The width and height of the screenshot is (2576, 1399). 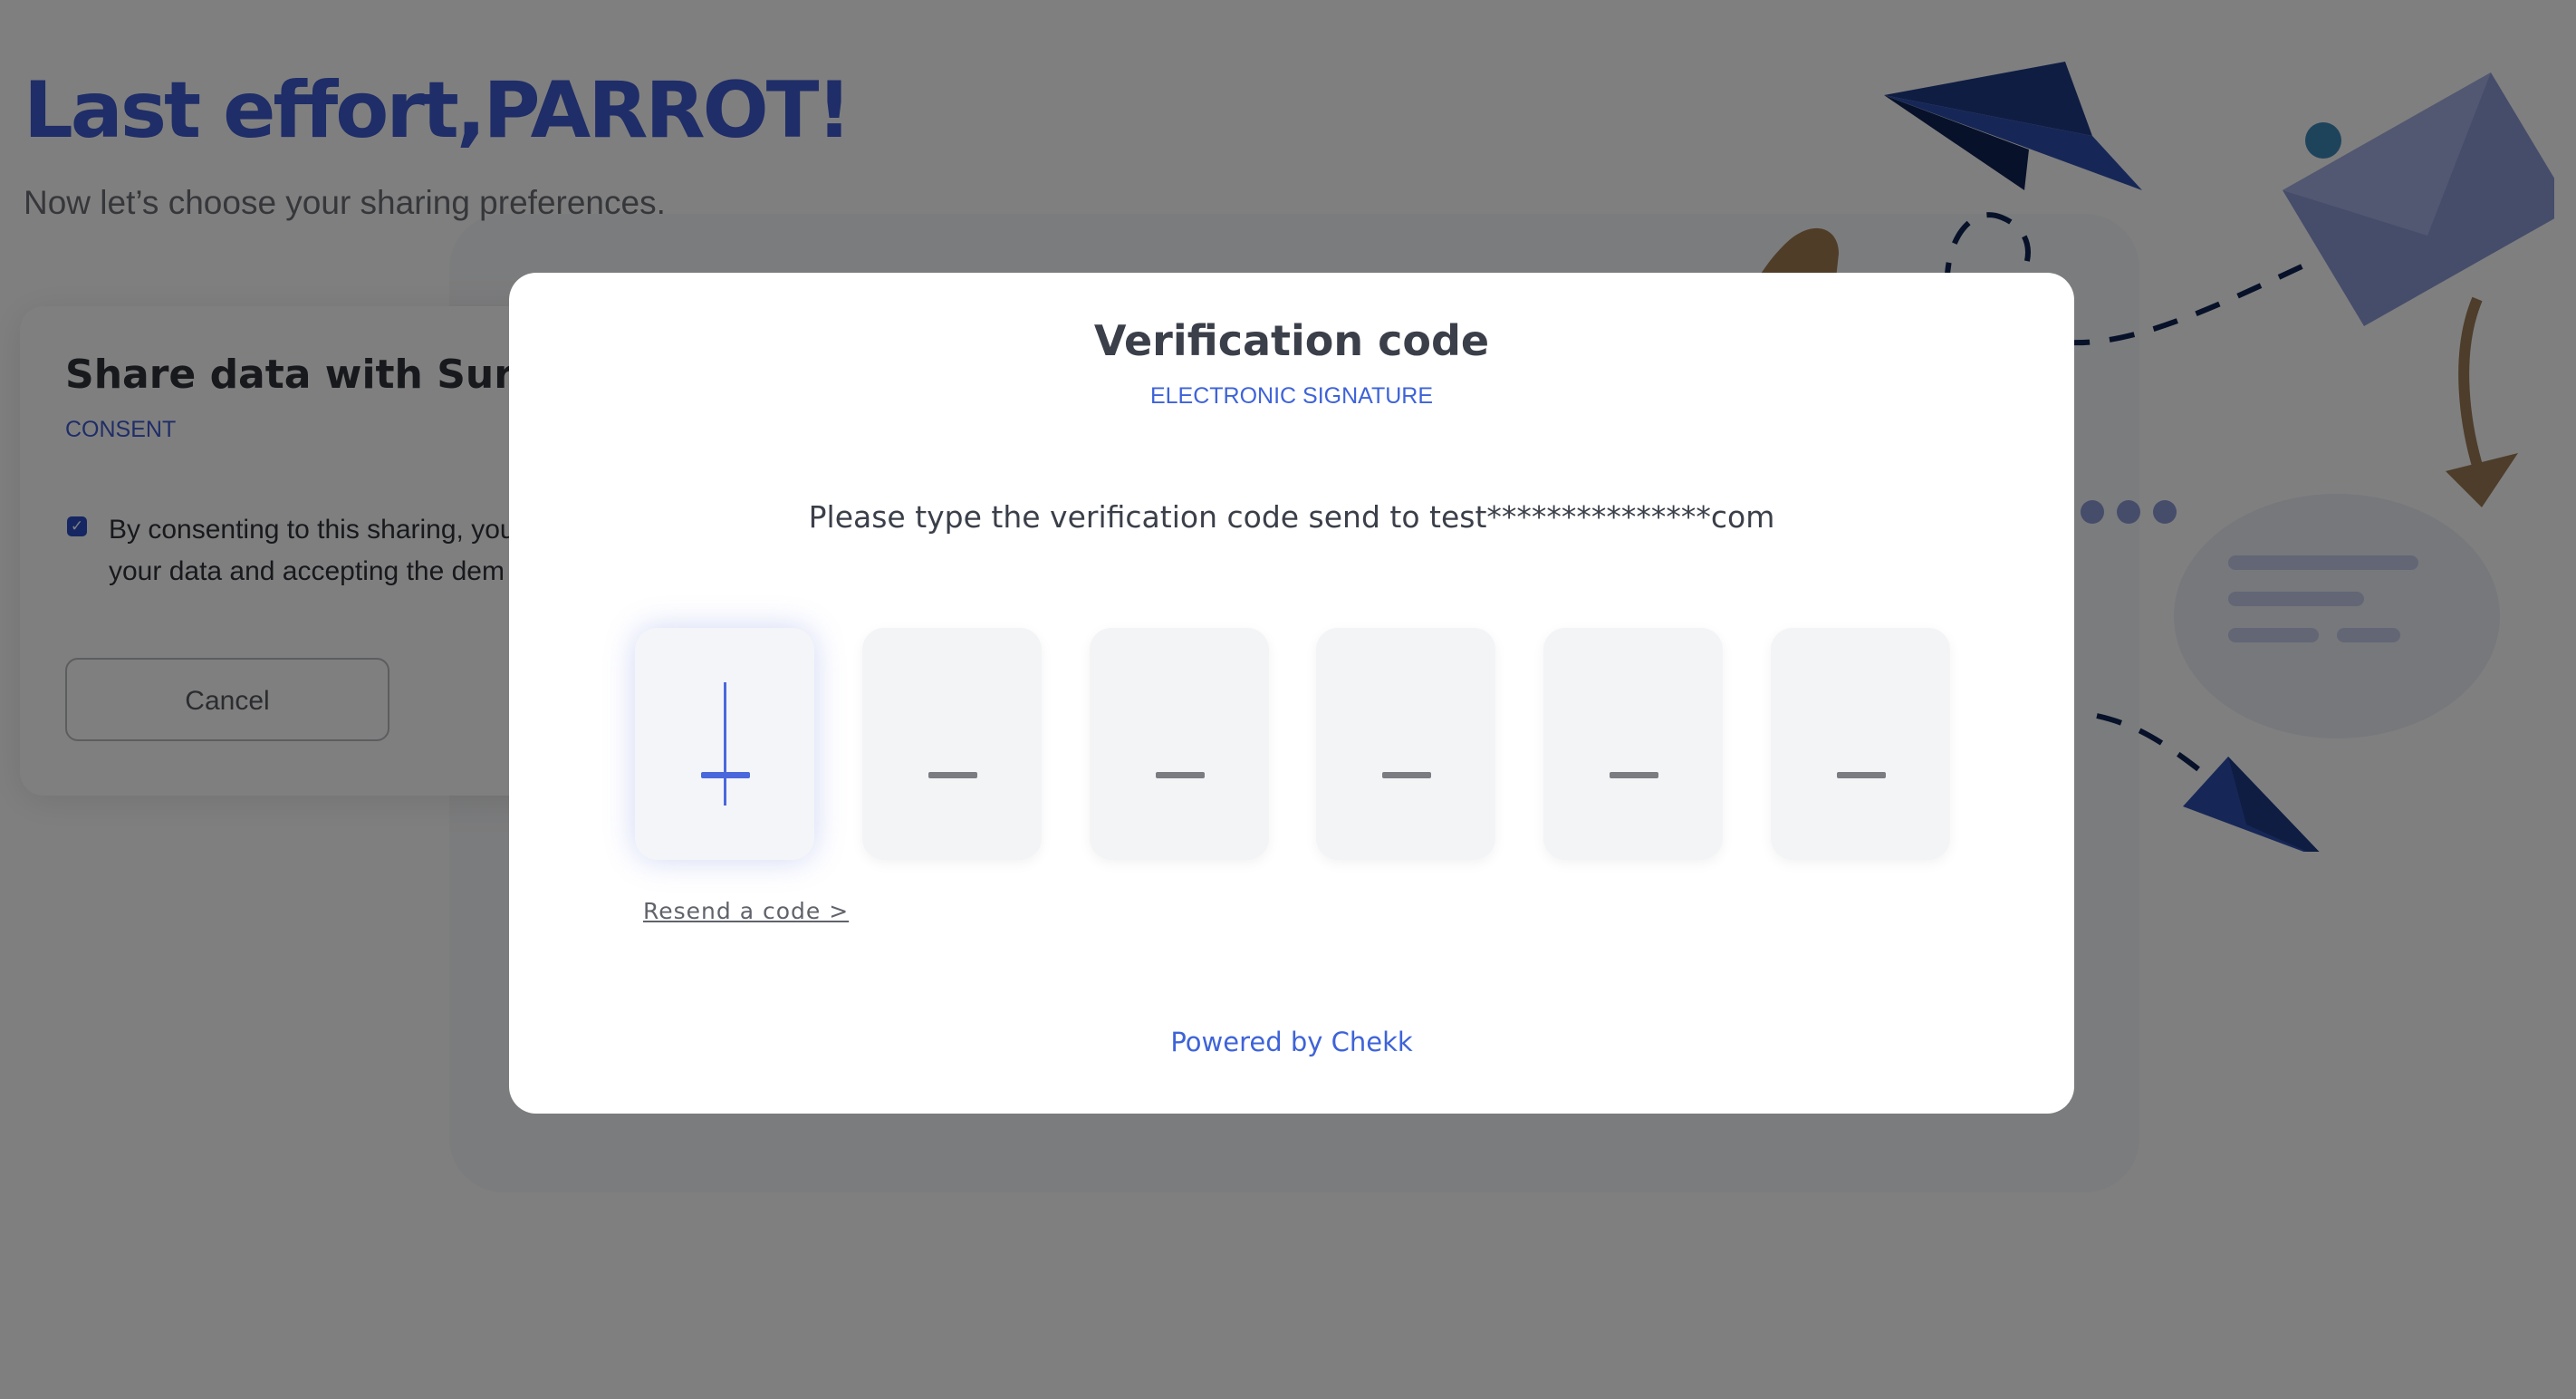 What do you see at coordinates (746, 911) in the screenshot?
I see `resend-code-link: Resend a code >` at bounding box center [746, 911].